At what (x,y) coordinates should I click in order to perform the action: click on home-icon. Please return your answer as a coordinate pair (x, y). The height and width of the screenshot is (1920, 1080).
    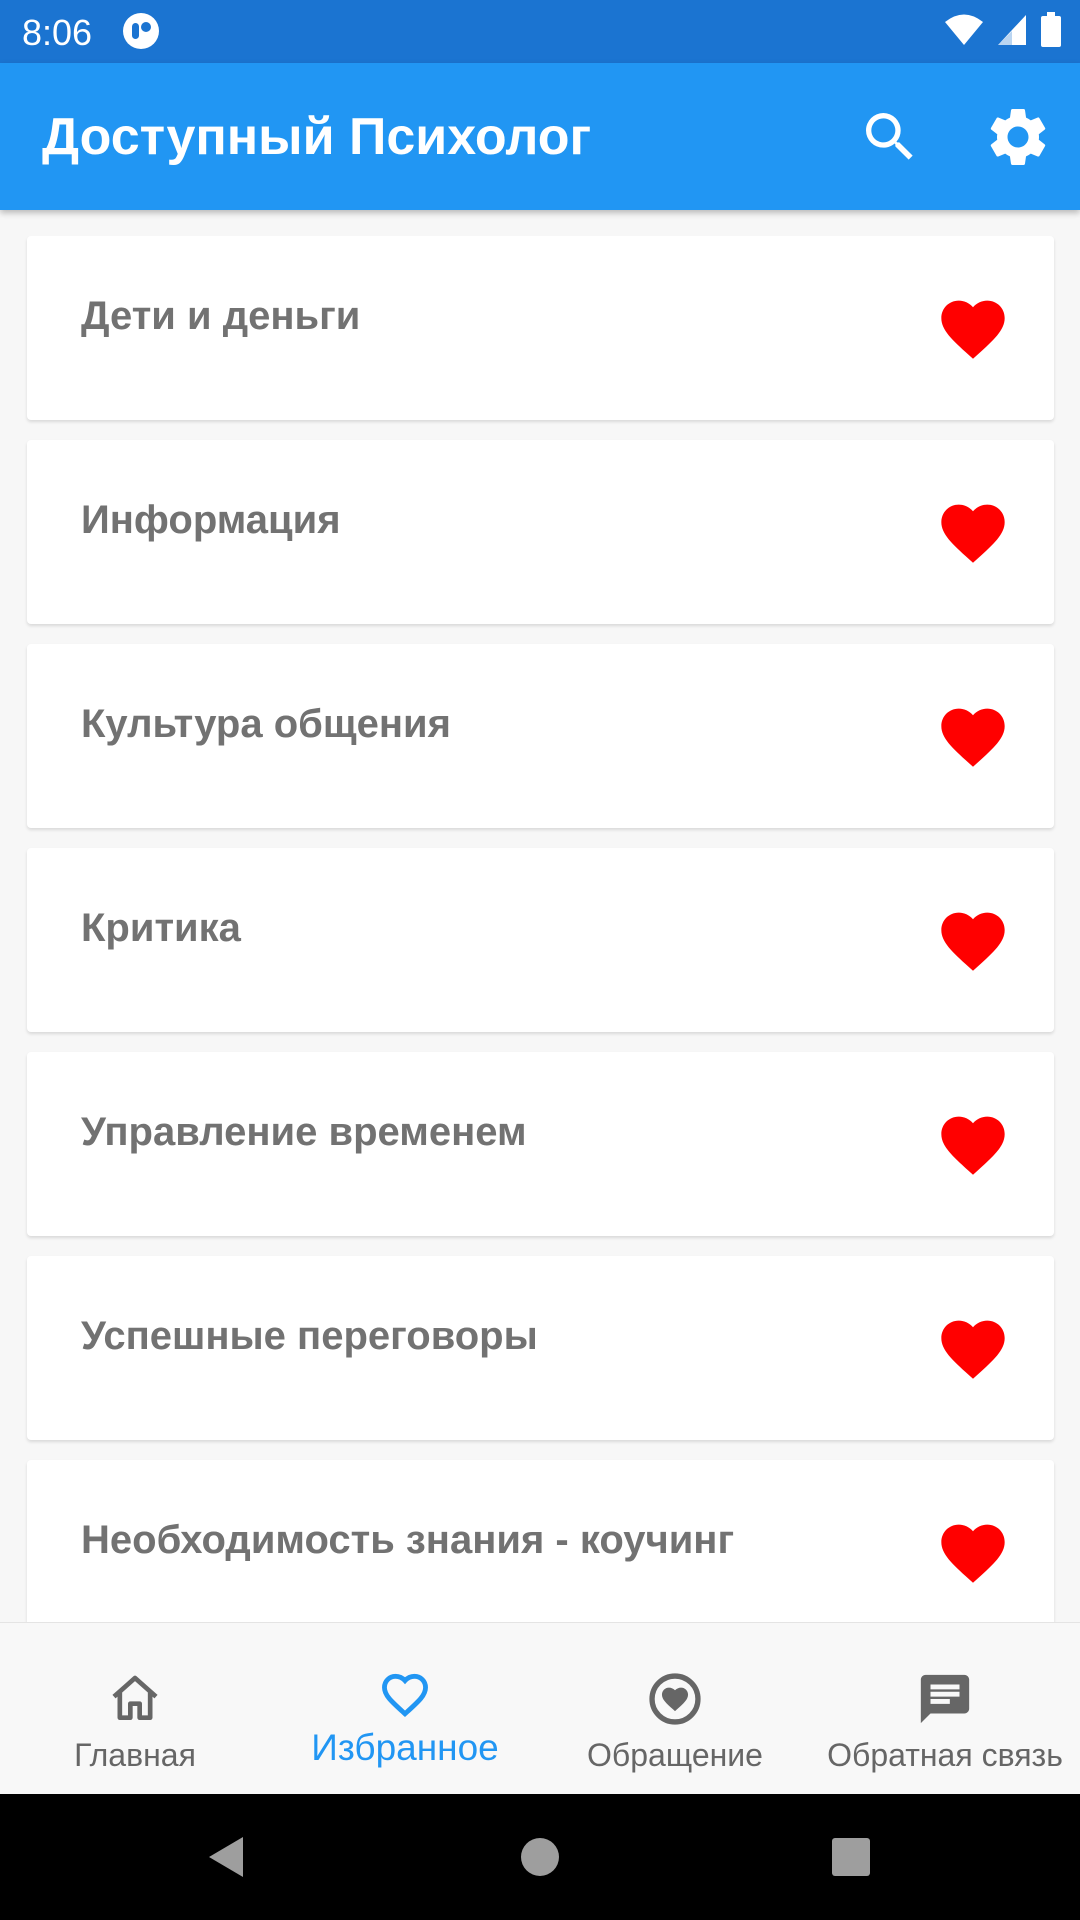
    Looking at the image, I should click on (135, 1699).